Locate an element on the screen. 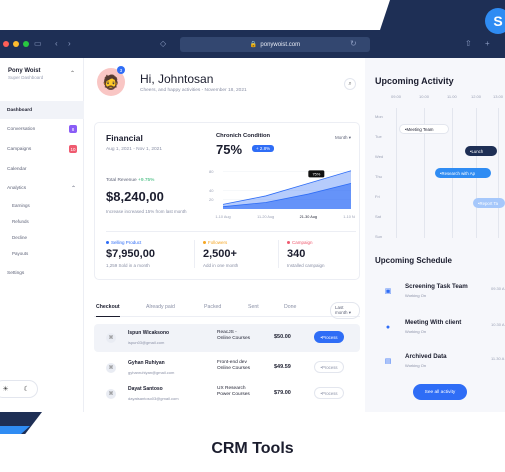 This screenshot has width=505, height=472. workspace-switch-icon: ⌃ is located at coordinates (72, 73).